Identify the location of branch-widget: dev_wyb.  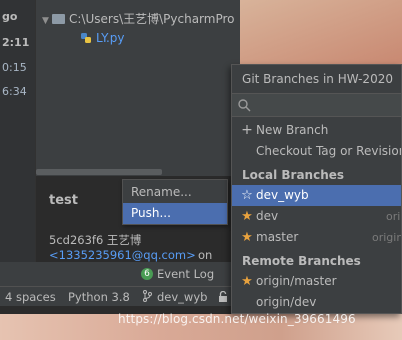
(182, 297).